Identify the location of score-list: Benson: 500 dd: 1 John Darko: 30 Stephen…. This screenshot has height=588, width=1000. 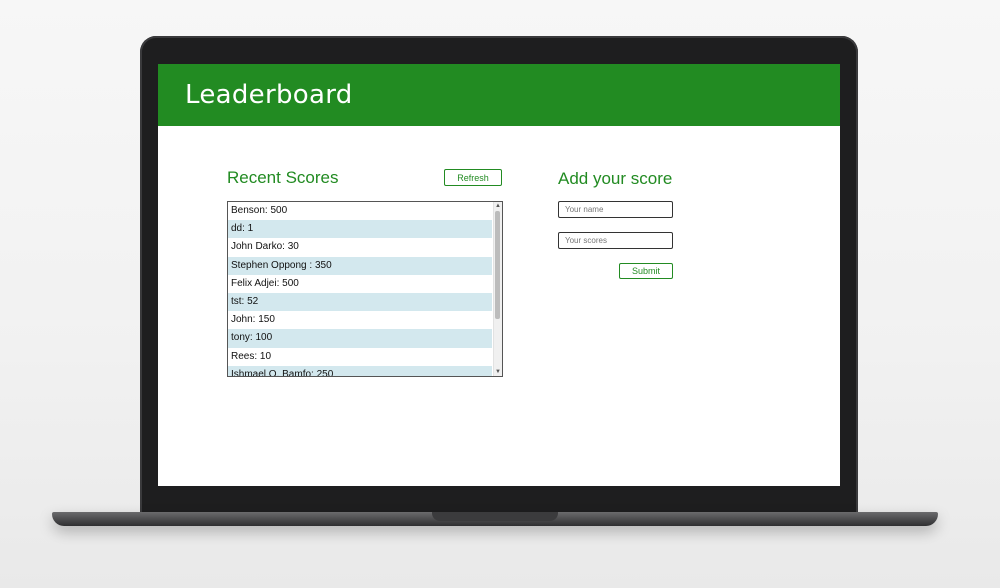
(365, 289).